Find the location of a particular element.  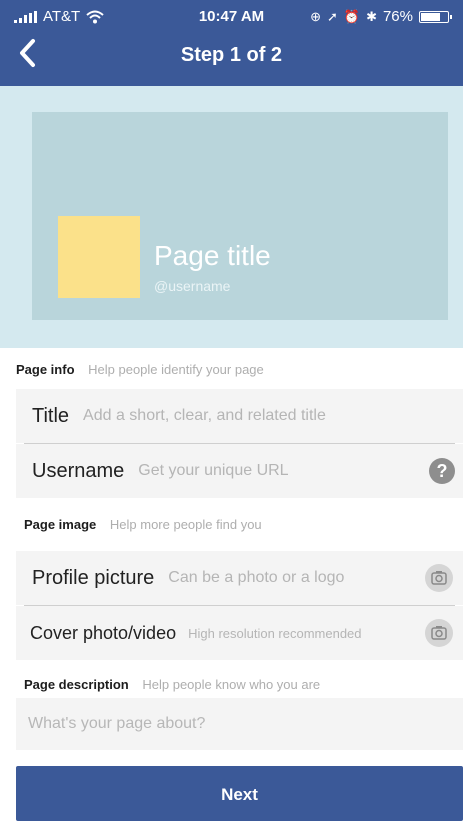

next-button: Next is located at coordinates (239, 793).